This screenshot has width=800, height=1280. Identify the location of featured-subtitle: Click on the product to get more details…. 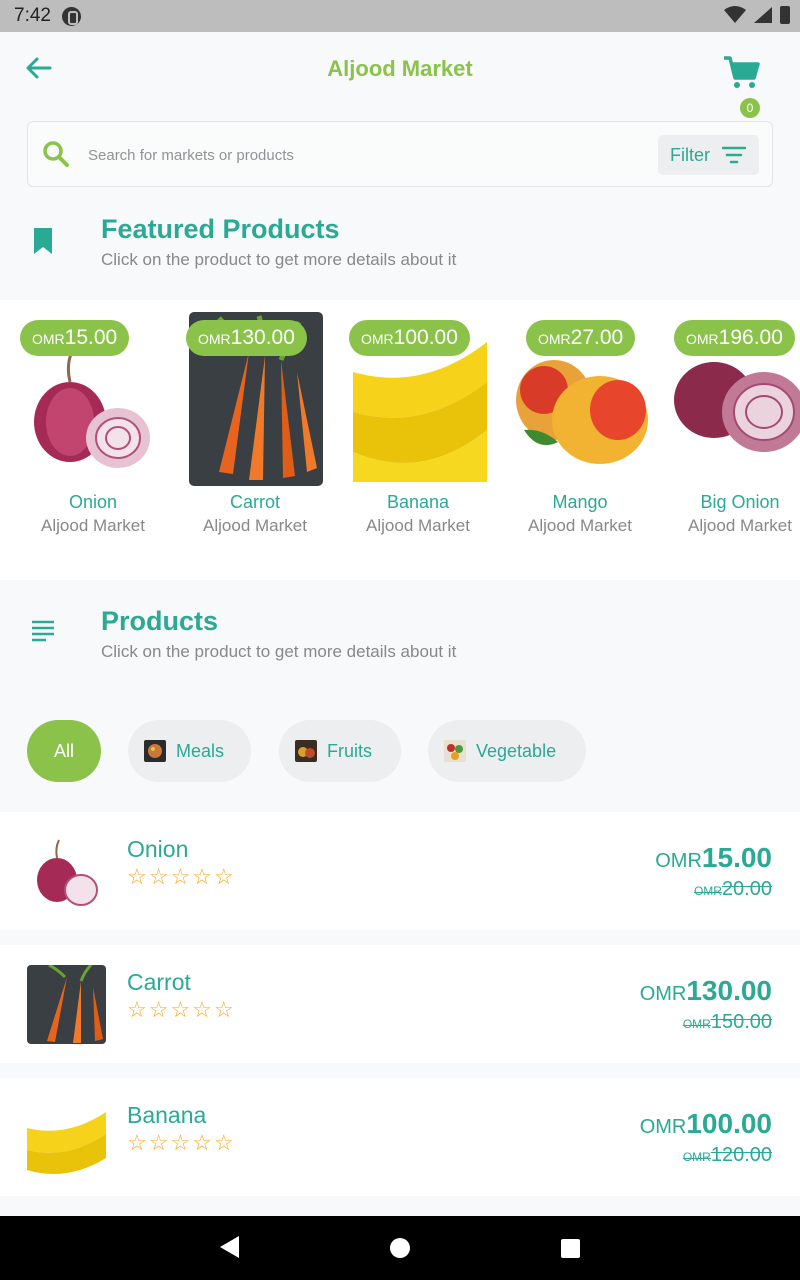
(279, 259).